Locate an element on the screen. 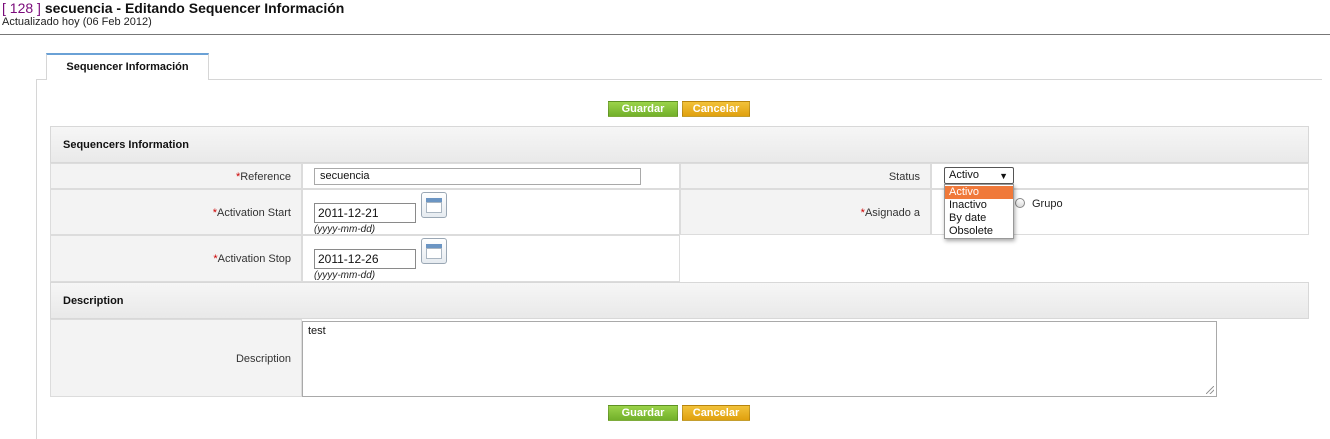 Image resolution: width=1330 pixels, height=439 pixels. activation-start-label: *Activation Start is located at coordinates (176, 212).